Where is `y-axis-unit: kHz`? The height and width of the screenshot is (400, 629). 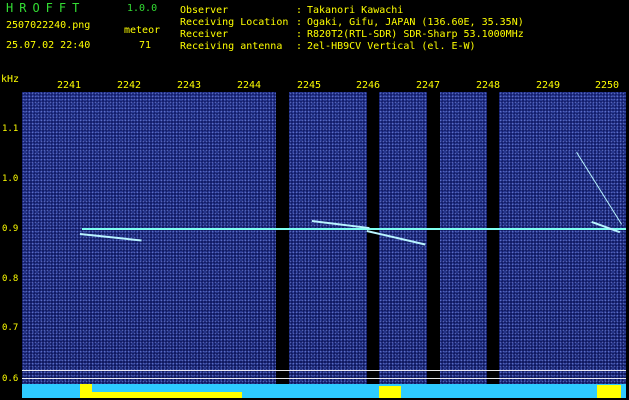
y-axis-unit: kHz is located at coordinates (10, 79).